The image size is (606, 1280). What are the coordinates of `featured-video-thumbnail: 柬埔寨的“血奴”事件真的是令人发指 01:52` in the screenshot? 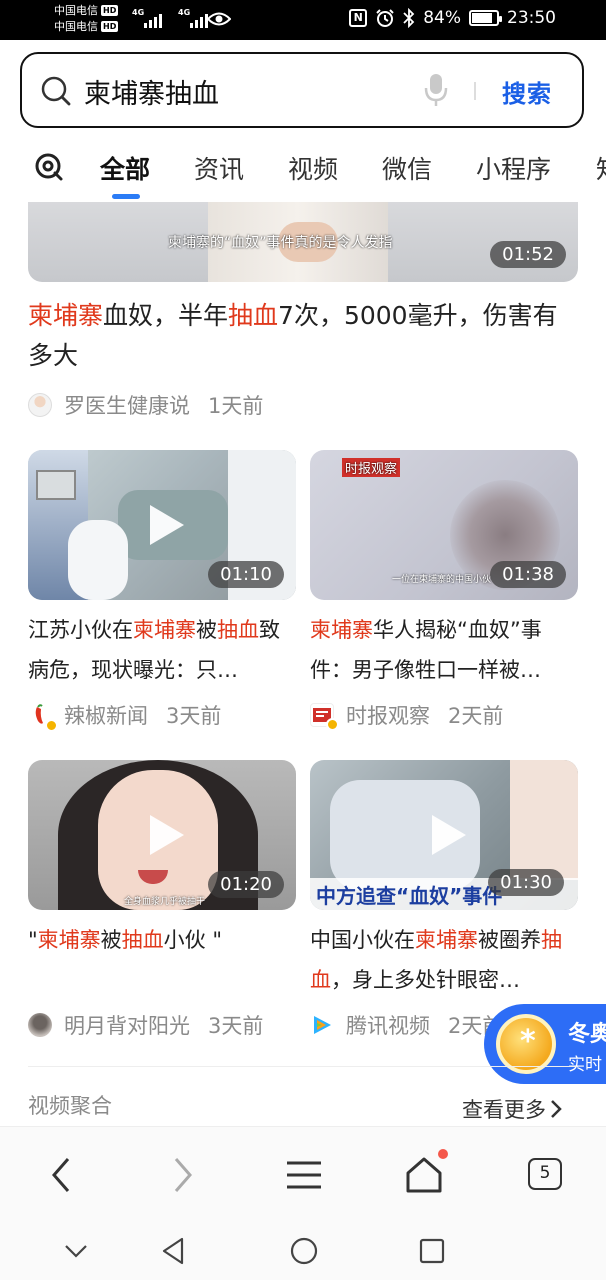 It's located at (303, 242).